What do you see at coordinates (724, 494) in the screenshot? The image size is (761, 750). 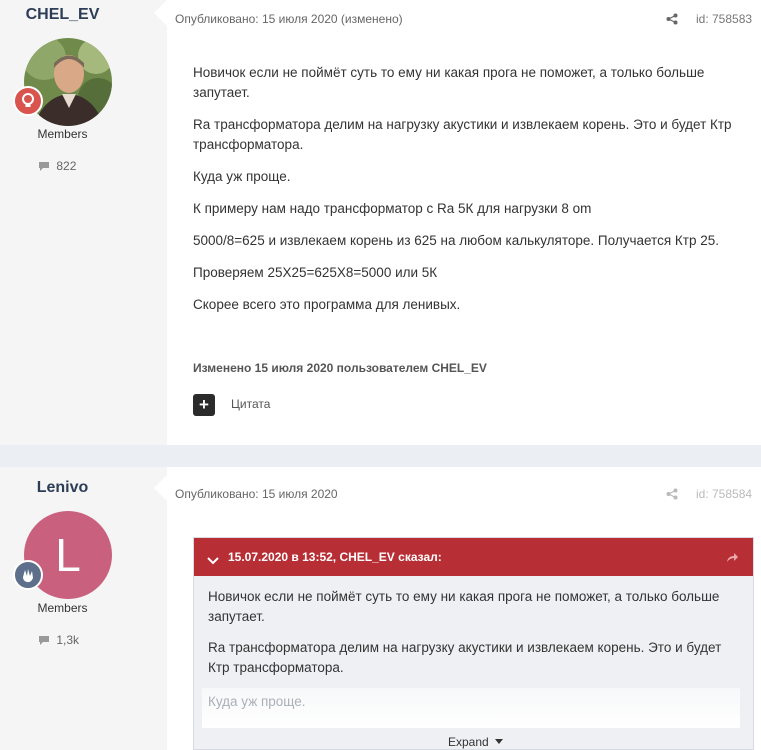 I see `post-id: id: 758584` at bounding box center [724, 494].